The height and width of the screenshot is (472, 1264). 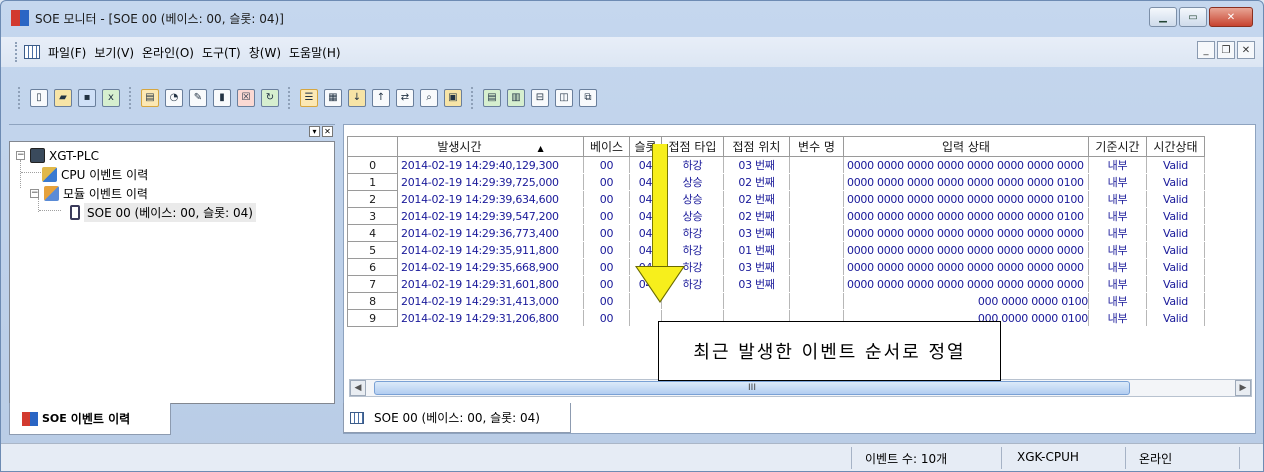 I want to click on tree-item-soe-00: SOE 00 (베이스: 00, 슬롯: 04), so click(x=172, y=212).